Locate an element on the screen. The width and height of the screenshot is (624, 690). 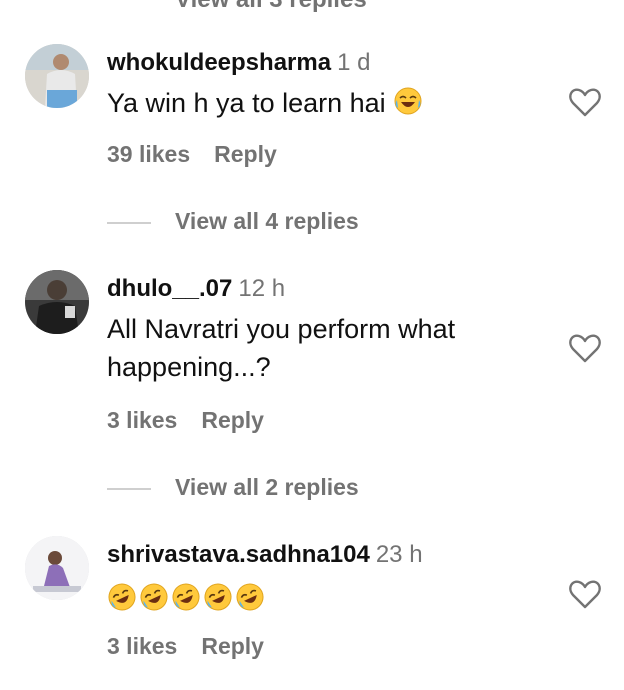
view-replies-label: View all 2 replies is located at coordinates (267, 487).